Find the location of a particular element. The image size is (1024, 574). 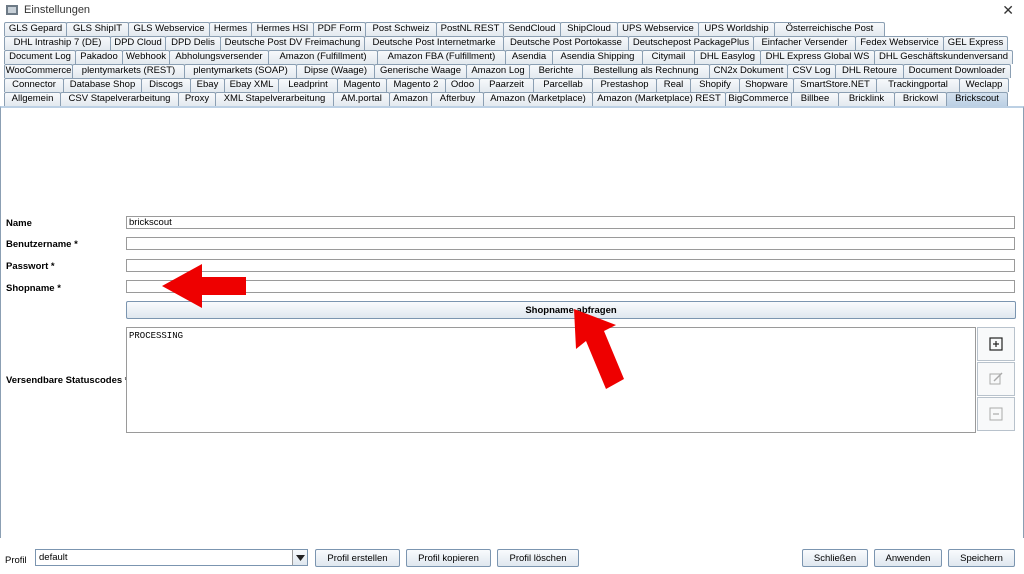

edit-icon is located at coordinates (996, 378).